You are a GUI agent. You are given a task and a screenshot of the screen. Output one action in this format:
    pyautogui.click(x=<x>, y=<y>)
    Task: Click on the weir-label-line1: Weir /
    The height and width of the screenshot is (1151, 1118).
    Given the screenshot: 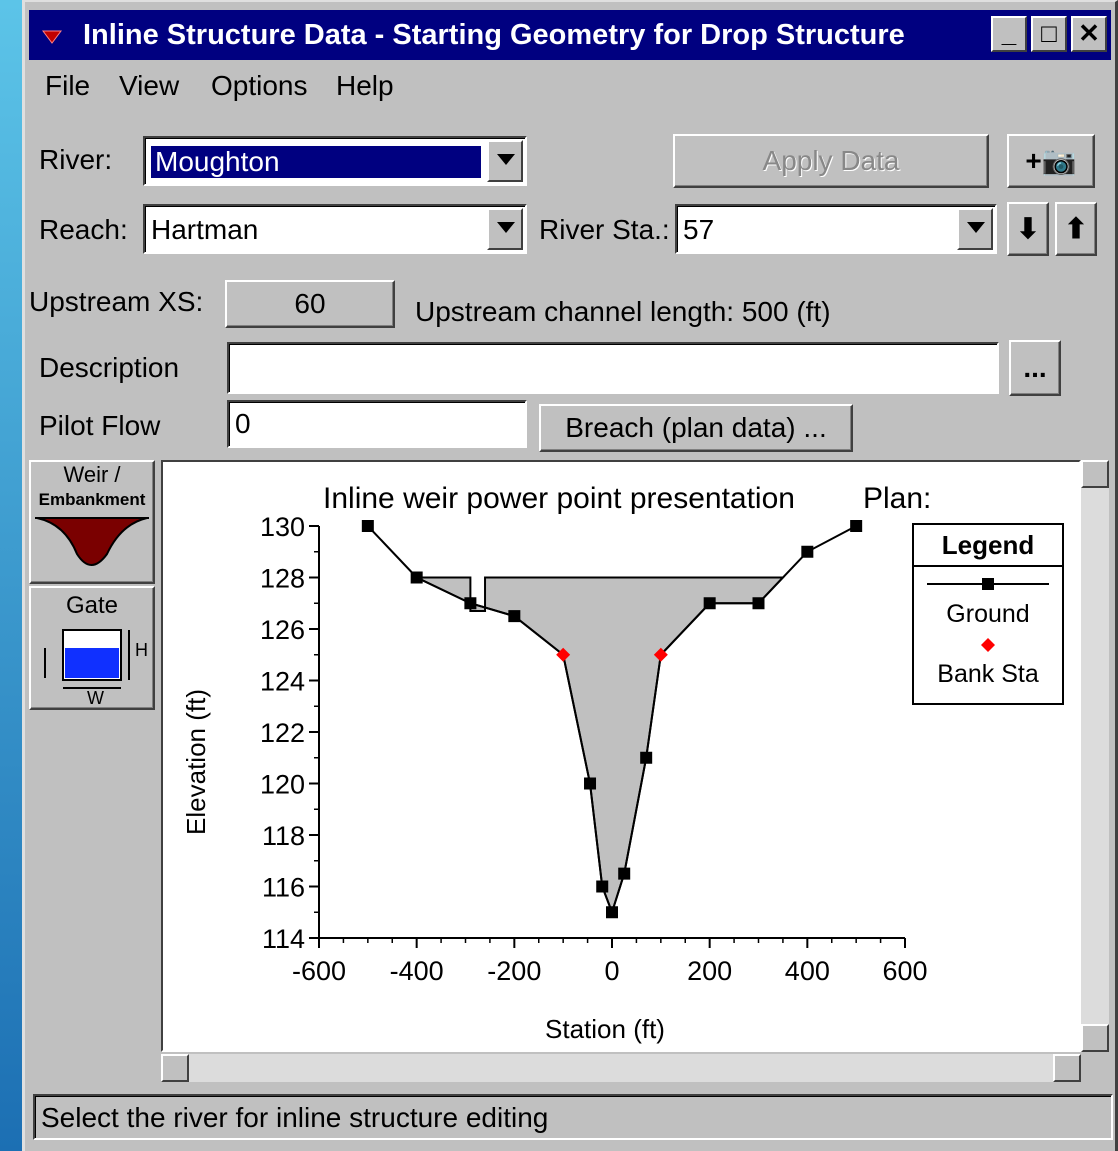 What is the action you would take?
    pyautogui.click(x=92, y=474)
    